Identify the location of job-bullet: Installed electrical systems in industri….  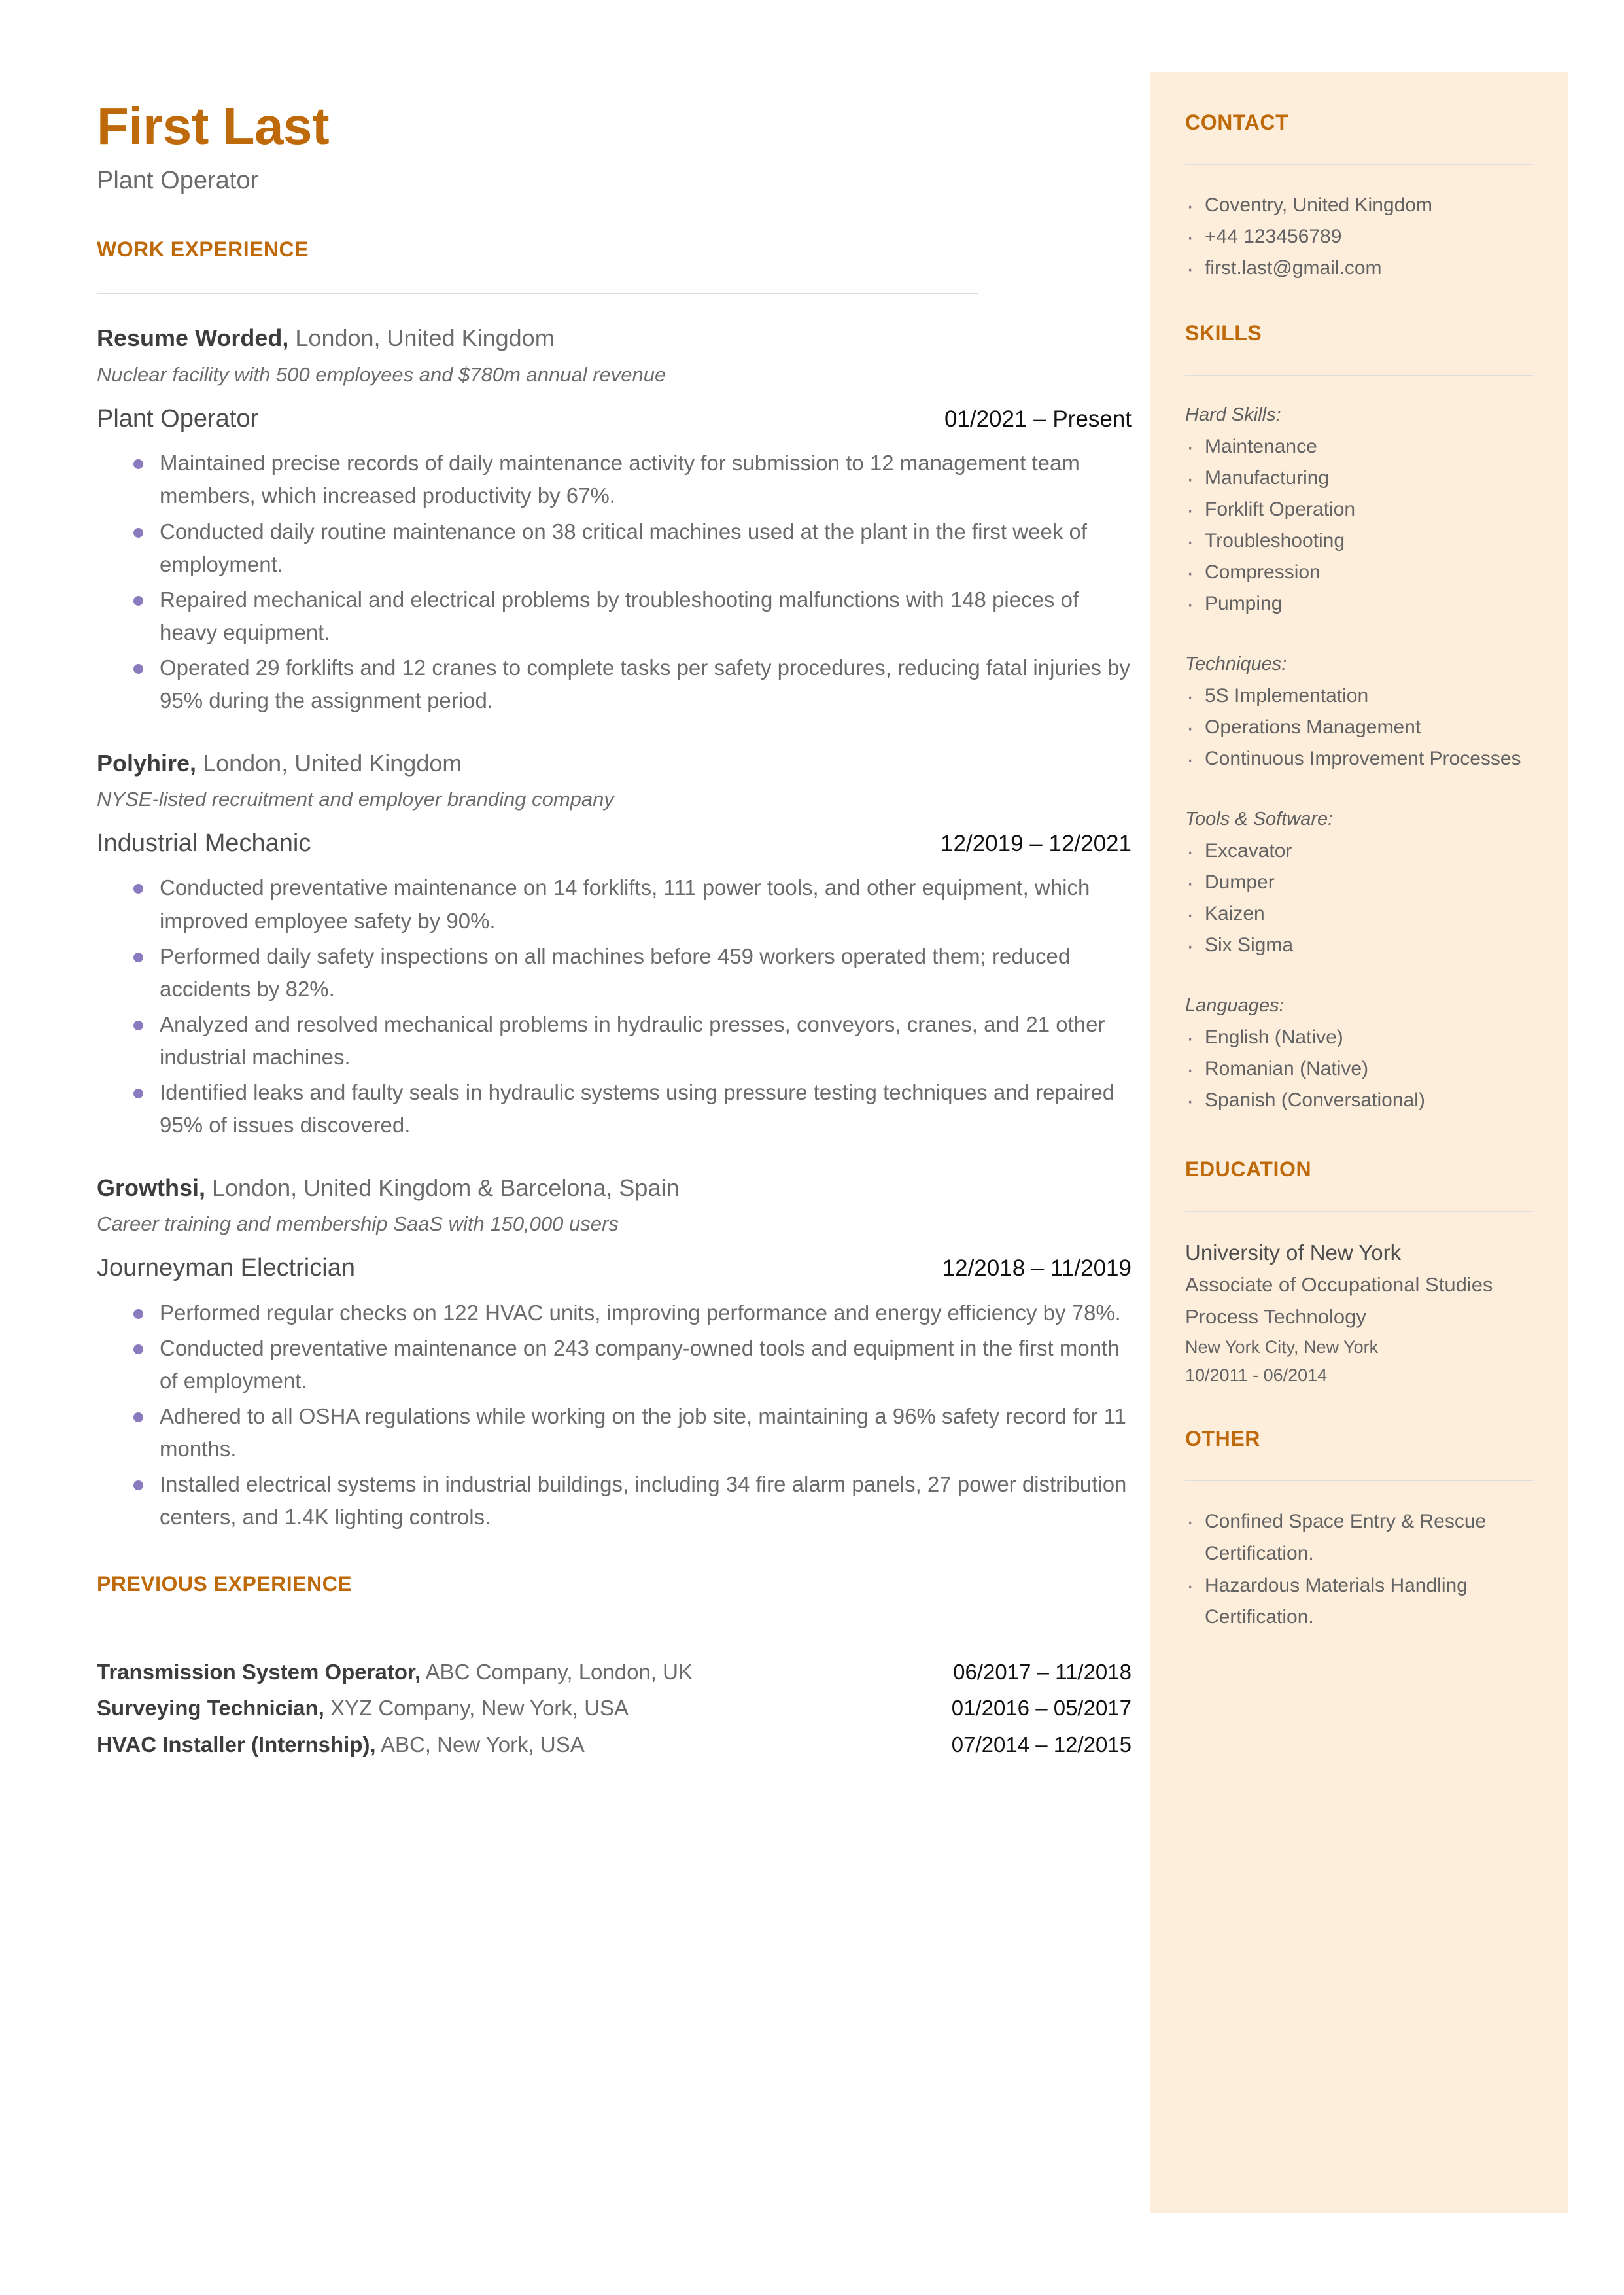
(614, 1500).